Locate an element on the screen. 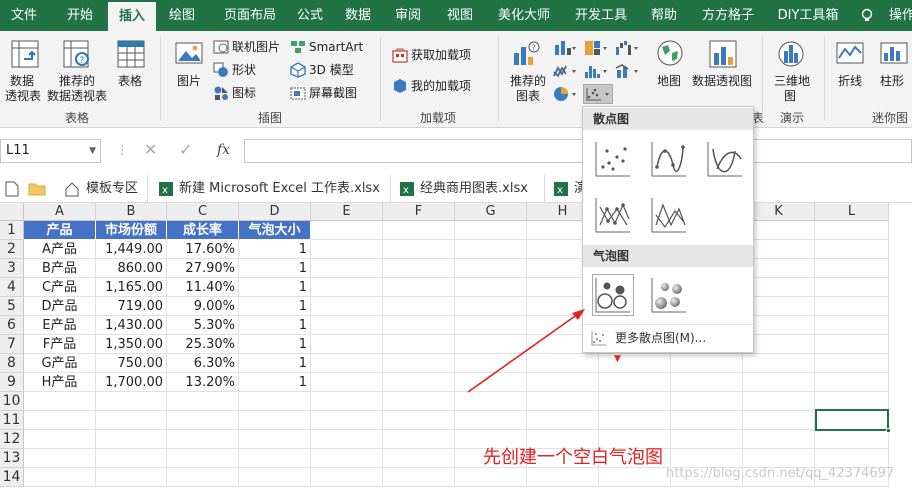 The width and height of the screenshot is (912, 494). annotation-arrow is located at coordinates (526, 351).